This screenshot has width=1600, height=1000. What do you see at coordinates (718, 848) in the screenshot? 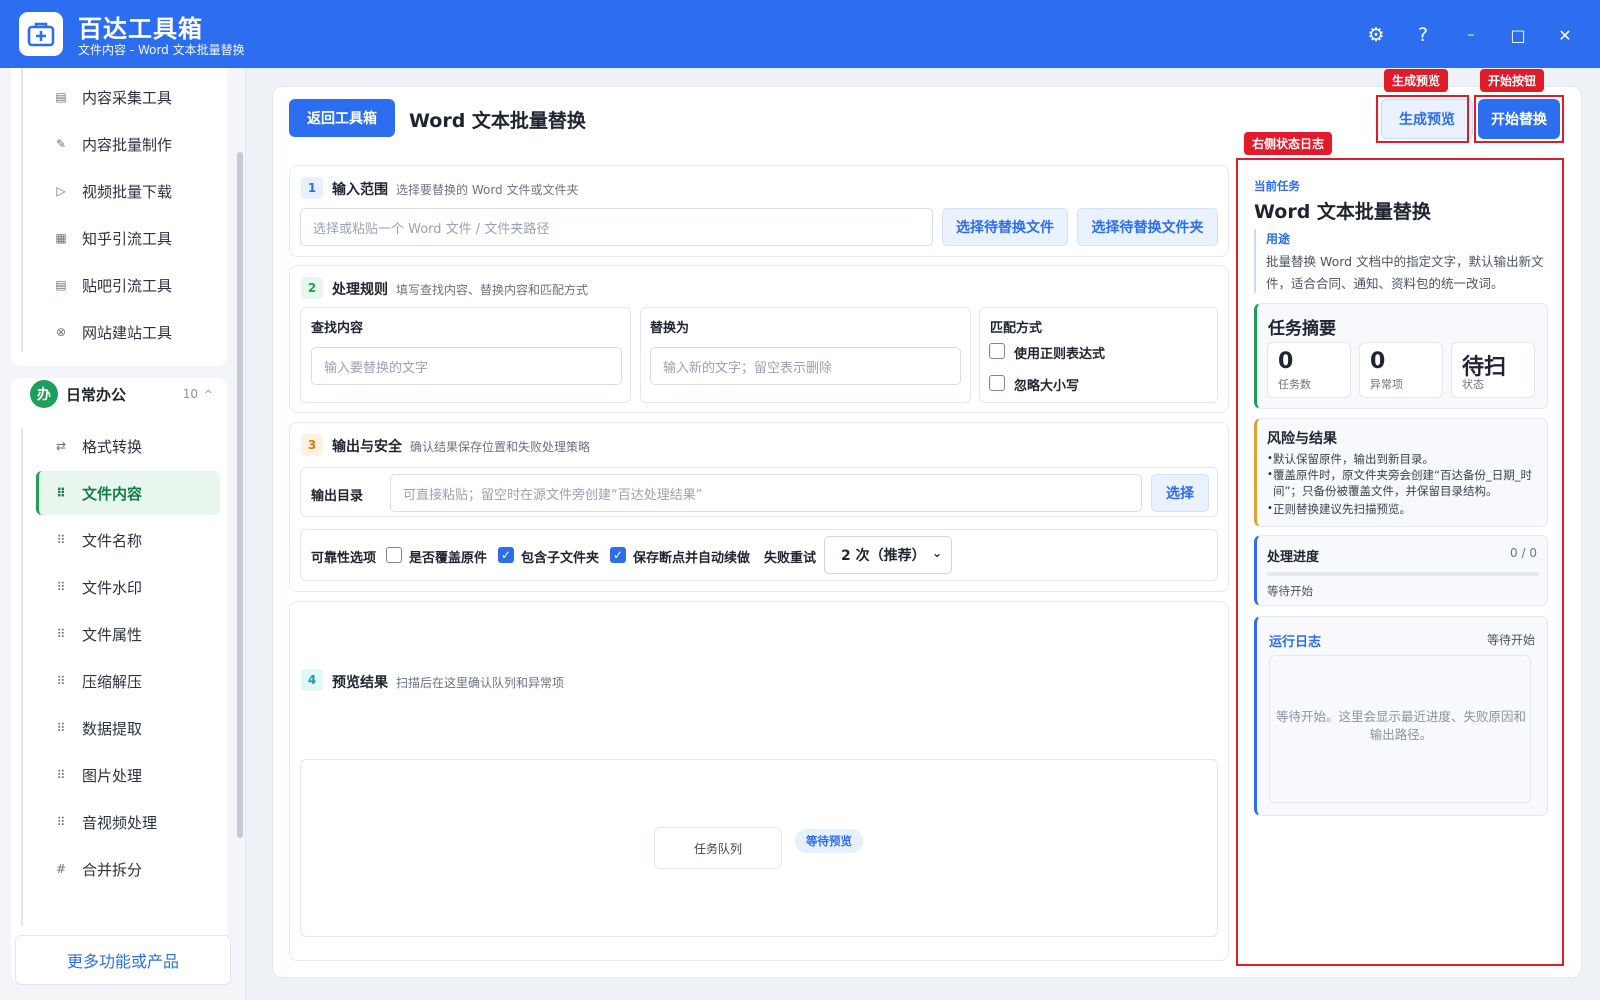
I see `task-queue-label: 任务队列` at bounding box center [718, 848].